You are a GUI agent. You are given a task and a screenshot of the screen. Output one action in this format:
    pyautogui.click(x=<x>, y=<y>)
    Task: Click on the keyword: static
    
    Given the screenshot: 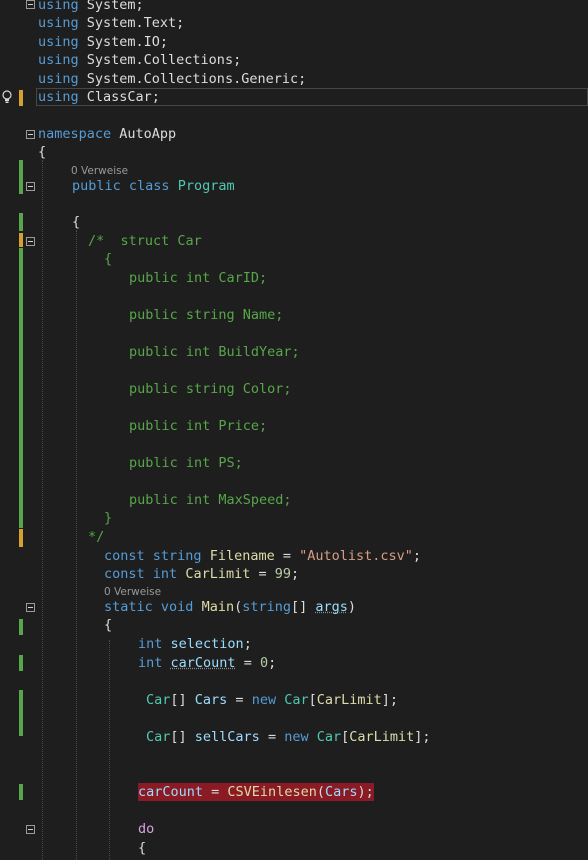 What is the action you would take?
    pyautogui.click(x=128, y=607)
    